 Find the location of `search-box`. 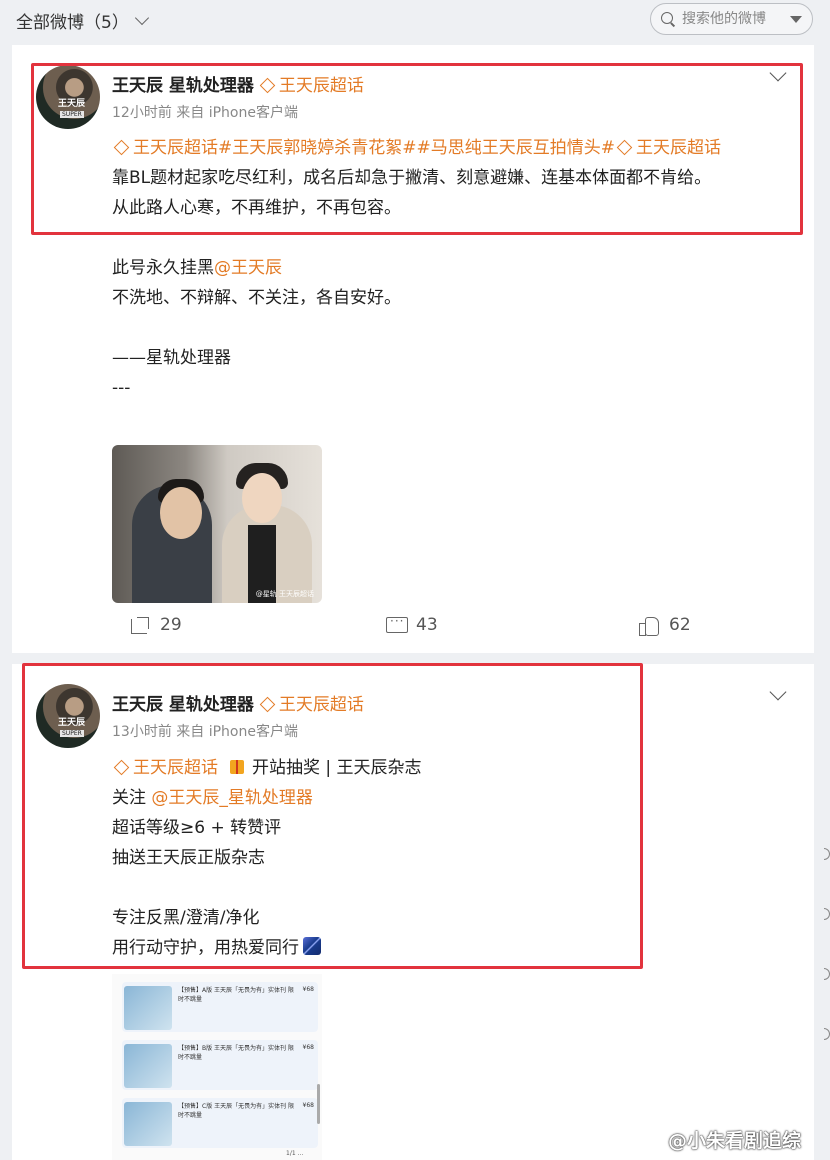

search-box is located at coordinates (731, 19).